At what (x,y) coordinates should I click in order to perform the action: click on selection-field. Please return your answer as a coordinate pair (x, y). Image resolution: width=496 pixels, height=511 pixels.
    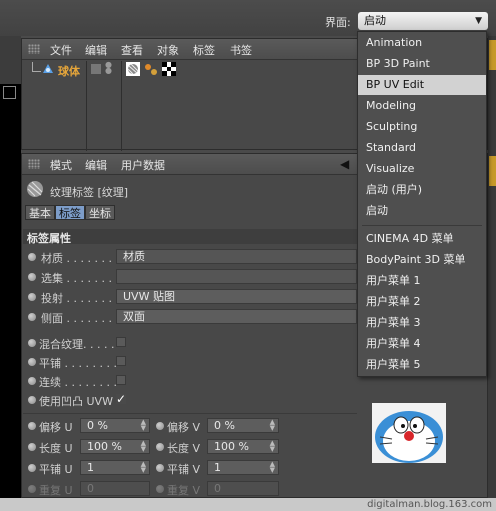
    Looking at the image, I should click on (236, 276).